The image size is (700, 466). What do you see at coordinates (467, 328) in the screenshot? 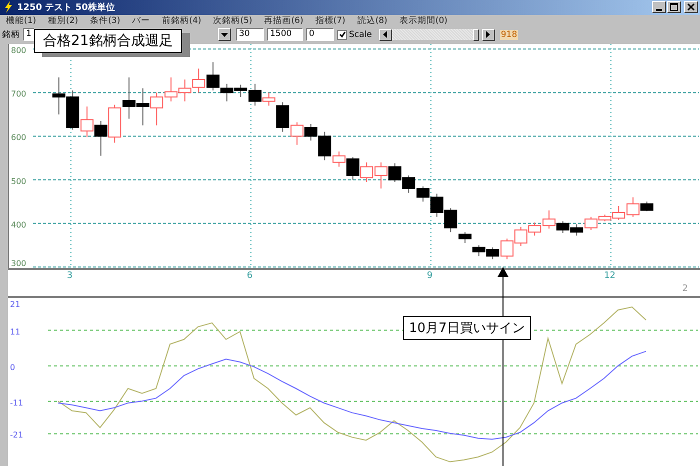
I see `callout-label: 10月7日買いサイン` at bounding box center [467, 328].